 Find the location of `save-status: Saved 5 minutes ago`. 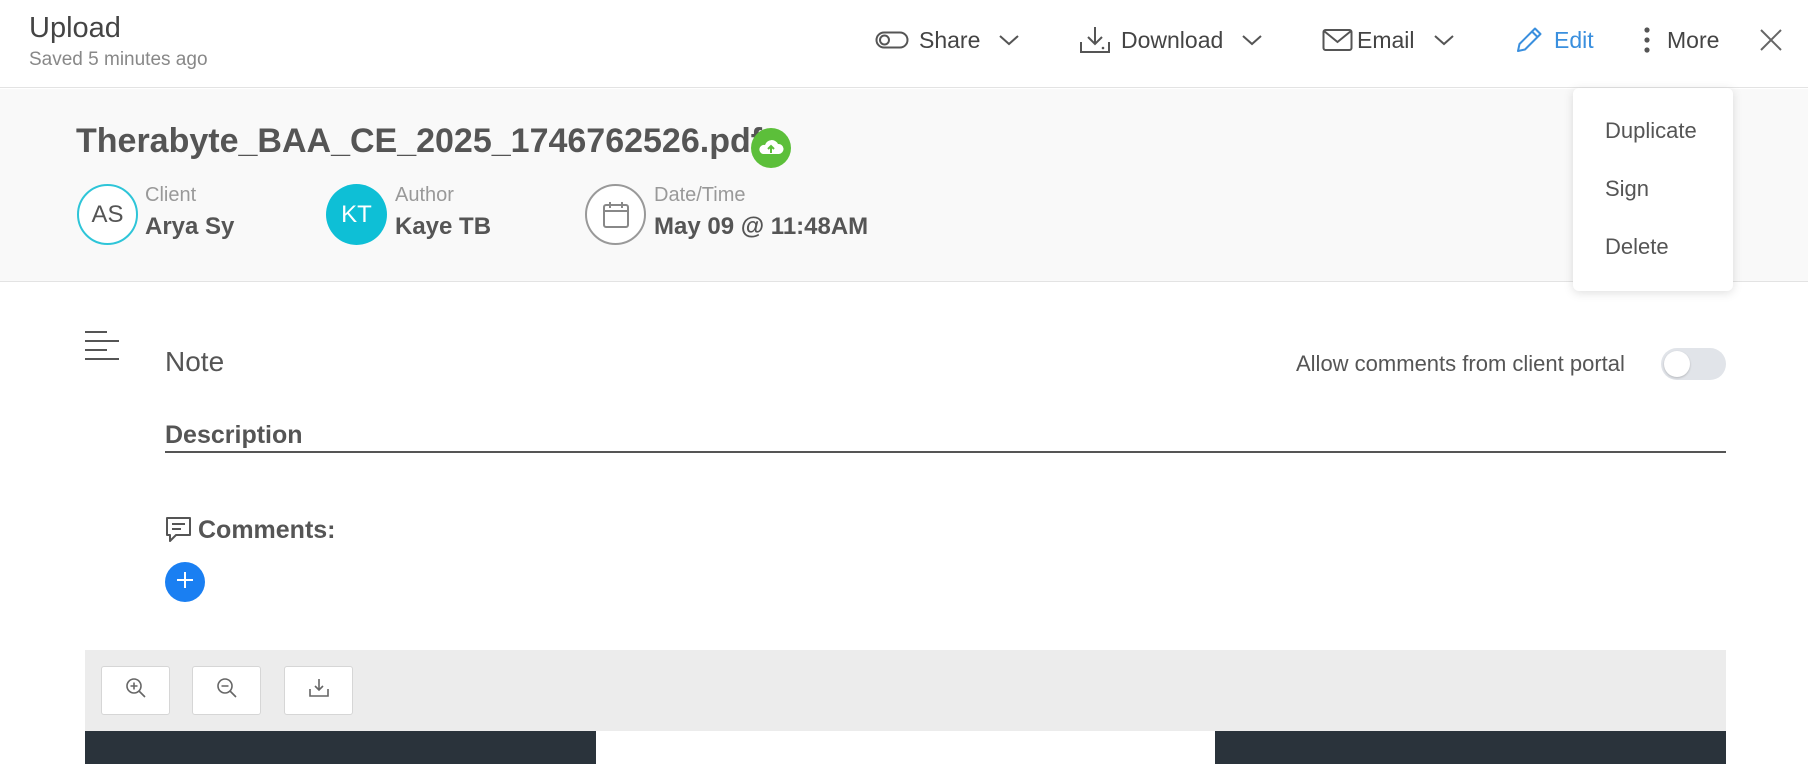

save-status: Saved 5 minutes ago is located at coordinates (118, 59).